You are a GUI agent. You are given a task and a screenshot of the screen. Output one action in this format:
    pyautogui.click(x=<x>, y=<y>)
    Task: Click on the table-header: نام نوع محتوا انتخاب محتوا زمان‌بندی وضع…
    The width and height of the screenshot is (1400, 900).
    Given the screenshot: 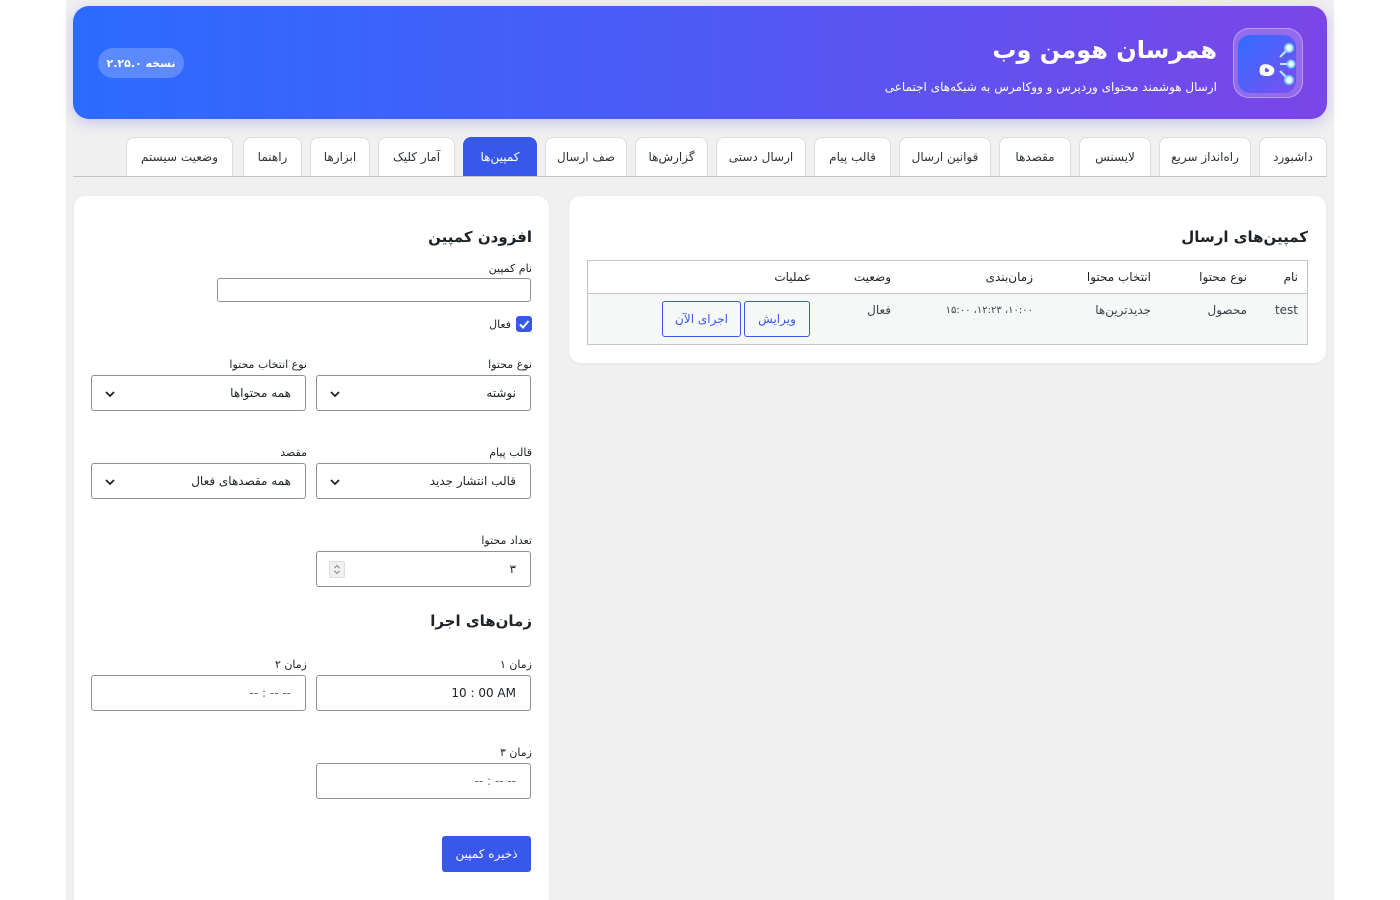 What is the action you would take?
    pyautogui.click(x=947, y=277)
    